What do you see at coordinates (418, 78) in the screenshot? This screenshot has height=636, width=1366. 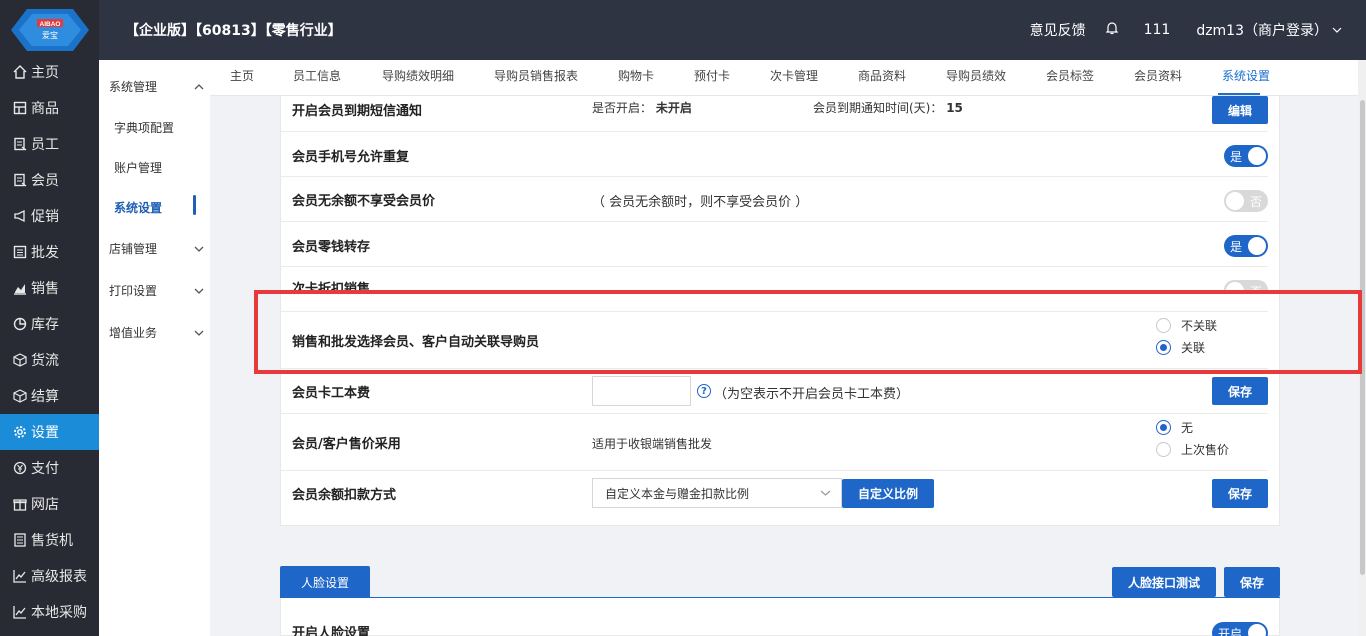 I see `tab-guide-performance-detail: 导购绩效明细` at bounding box center [418, 78].